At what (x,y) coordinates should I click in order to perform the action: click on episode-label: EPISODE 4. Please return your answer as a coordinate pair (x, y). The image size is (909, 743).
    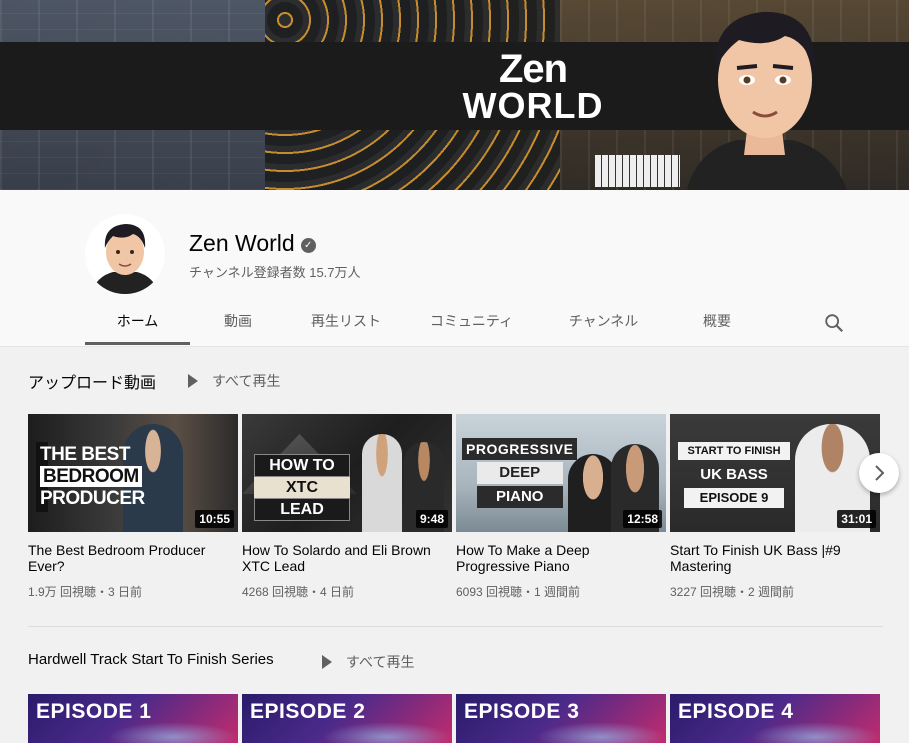
    Looking at the image, I should click on (736, 711).